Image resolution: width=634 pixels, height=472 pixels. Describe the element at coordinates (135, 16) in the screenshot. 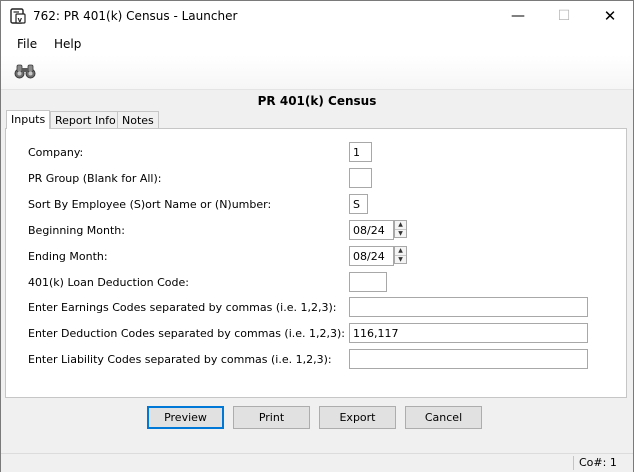

I see `window-title: 762: PR 401(k) Census - Launcher` at that location.